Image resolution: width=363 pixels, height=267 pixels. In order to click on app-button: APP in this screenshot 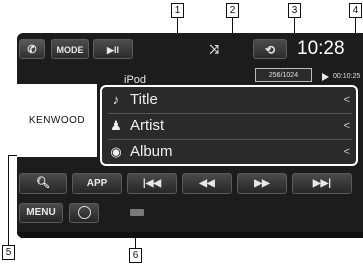, I will do `click(97, 183)`.